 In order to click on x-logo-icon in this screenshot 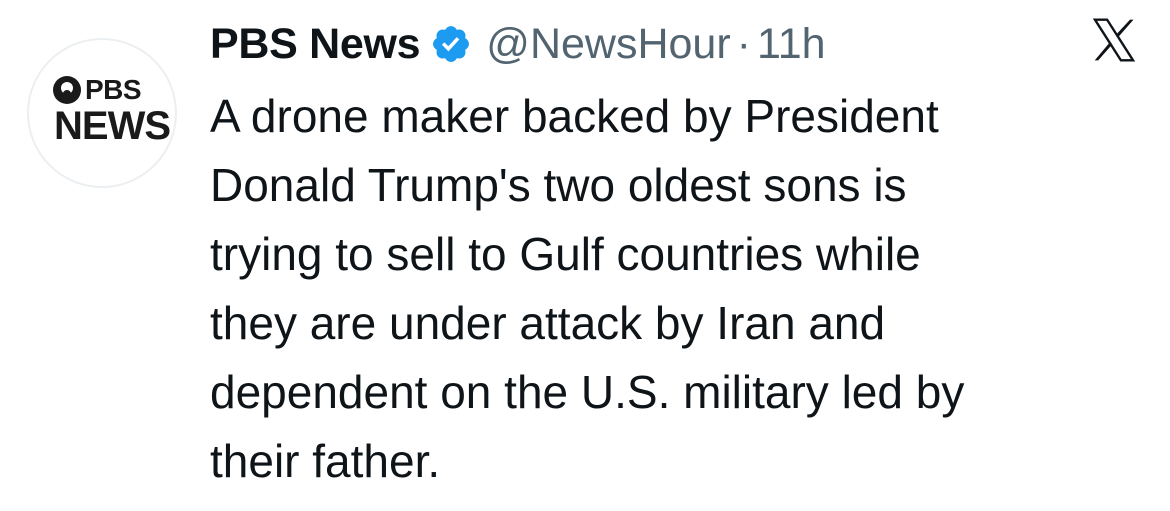, I will do `click(1114, 40)`.